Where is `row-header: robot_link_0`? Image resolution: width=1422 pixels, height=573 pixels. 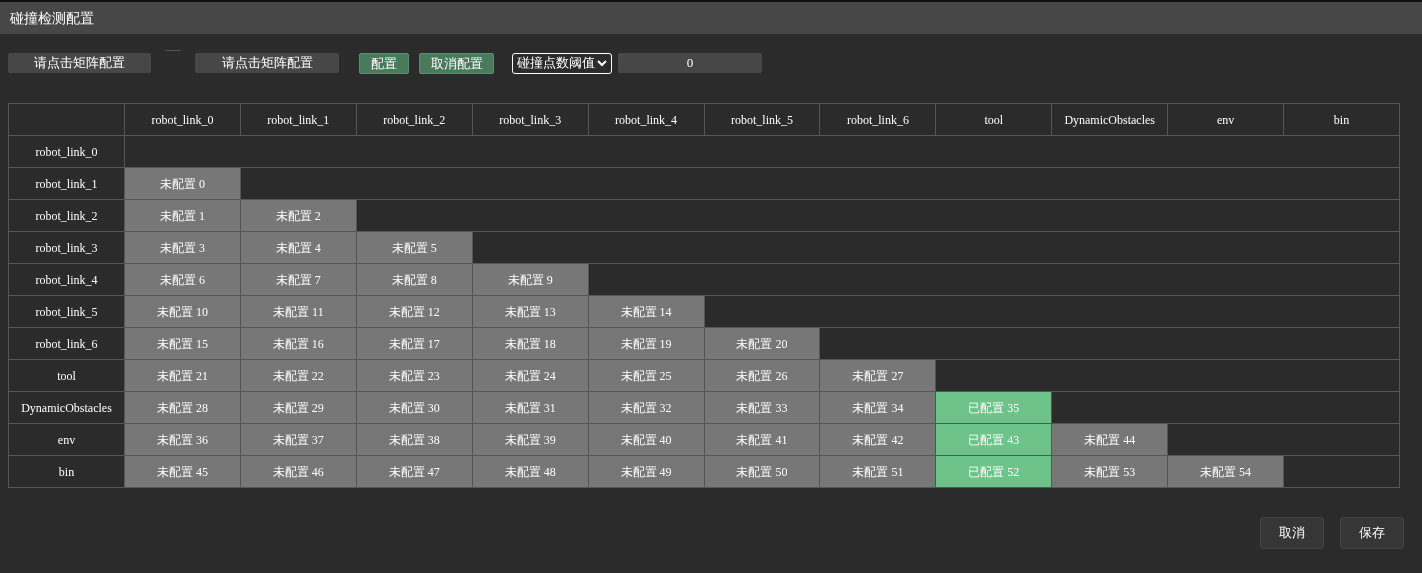 row-header: robot_link_0 is located at coordinates (66, 151).